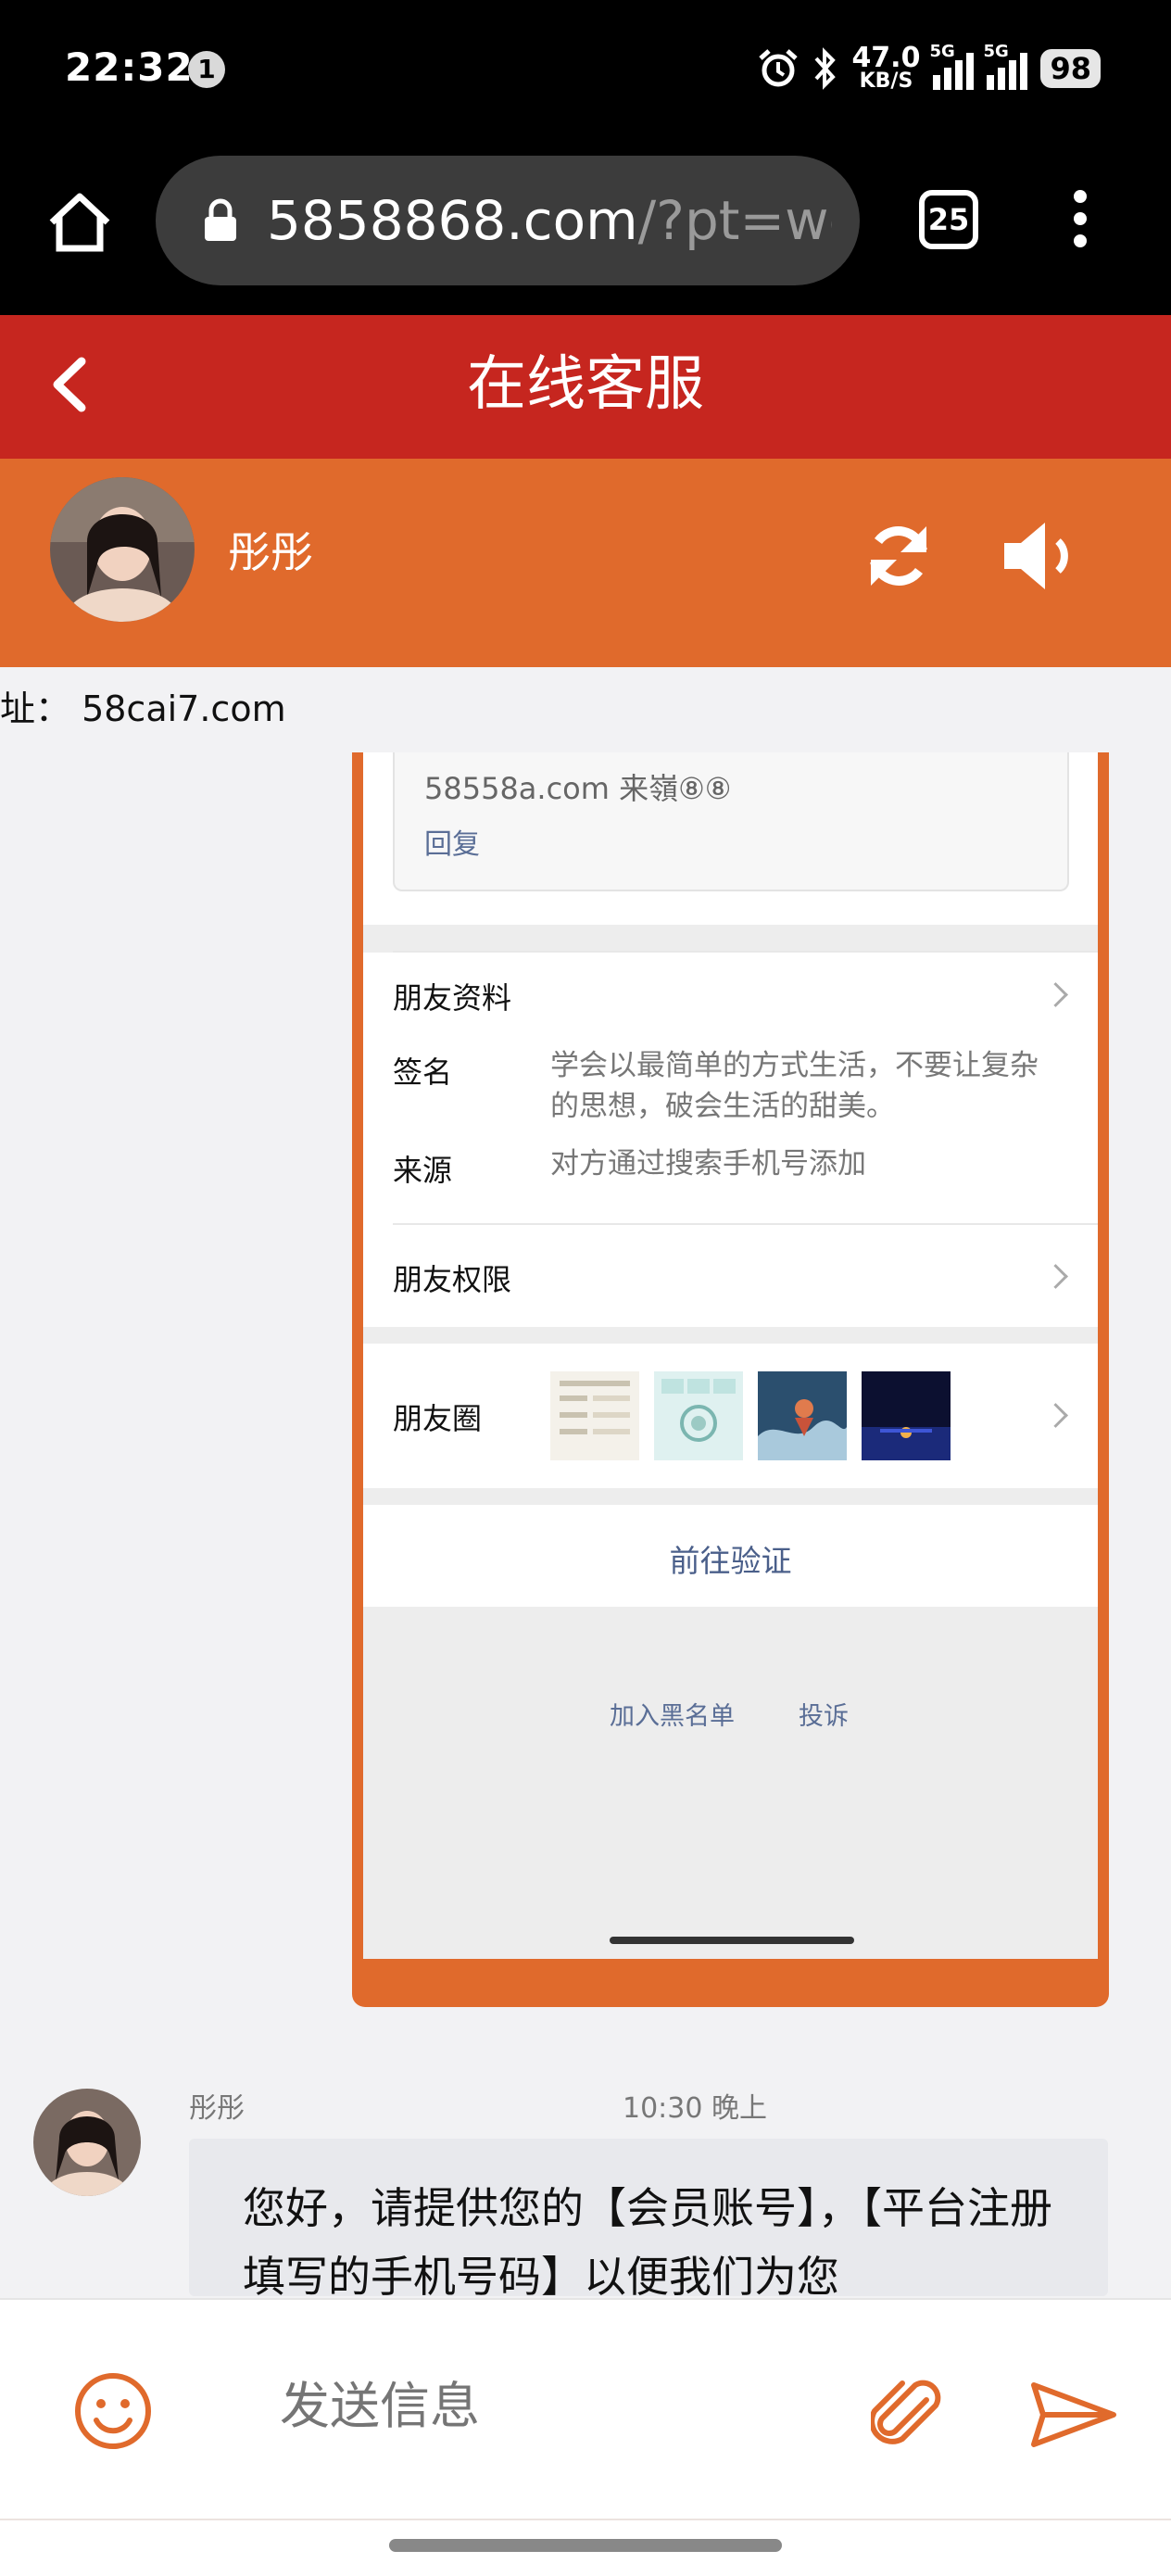  I want to click on url-bar: 5858868.com/?pt=we, so click(508, 221).